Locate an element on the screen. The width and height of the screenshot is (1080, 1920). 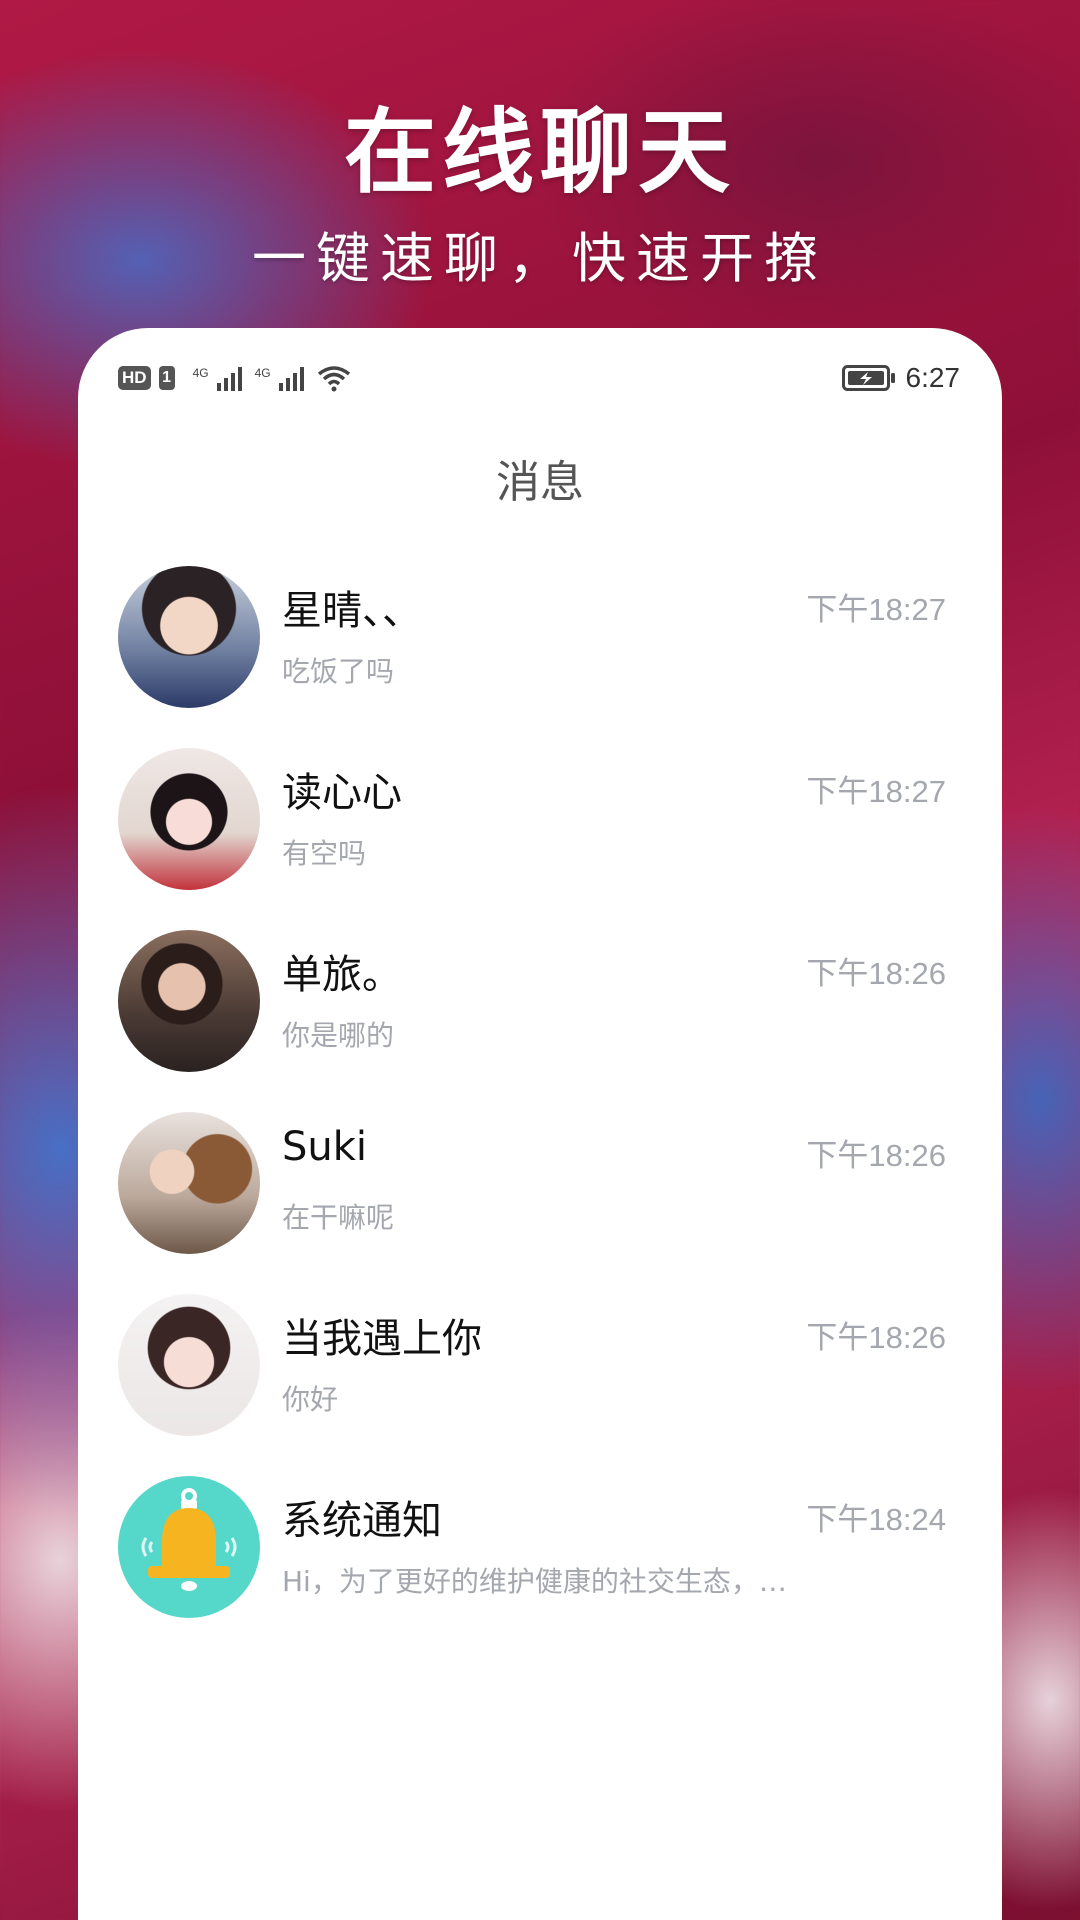
contact-name: 系统通知 is located at coordinates (362, 1521).